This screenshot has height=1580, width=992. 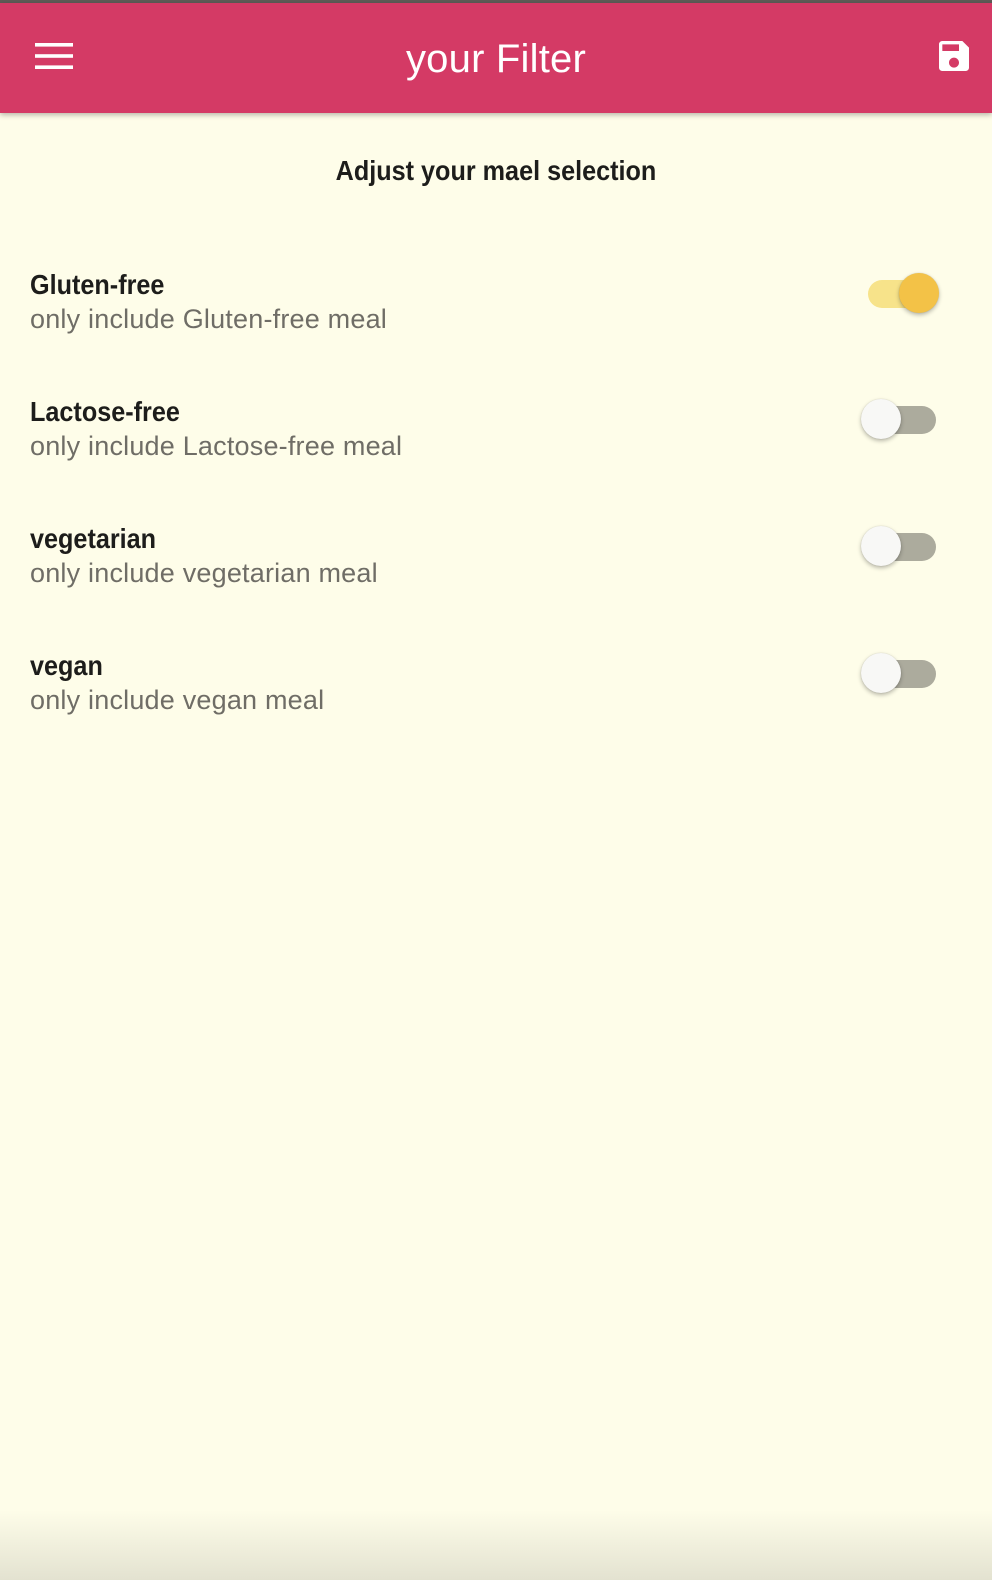 I want to click on save-button, so click(x=954, y=58).